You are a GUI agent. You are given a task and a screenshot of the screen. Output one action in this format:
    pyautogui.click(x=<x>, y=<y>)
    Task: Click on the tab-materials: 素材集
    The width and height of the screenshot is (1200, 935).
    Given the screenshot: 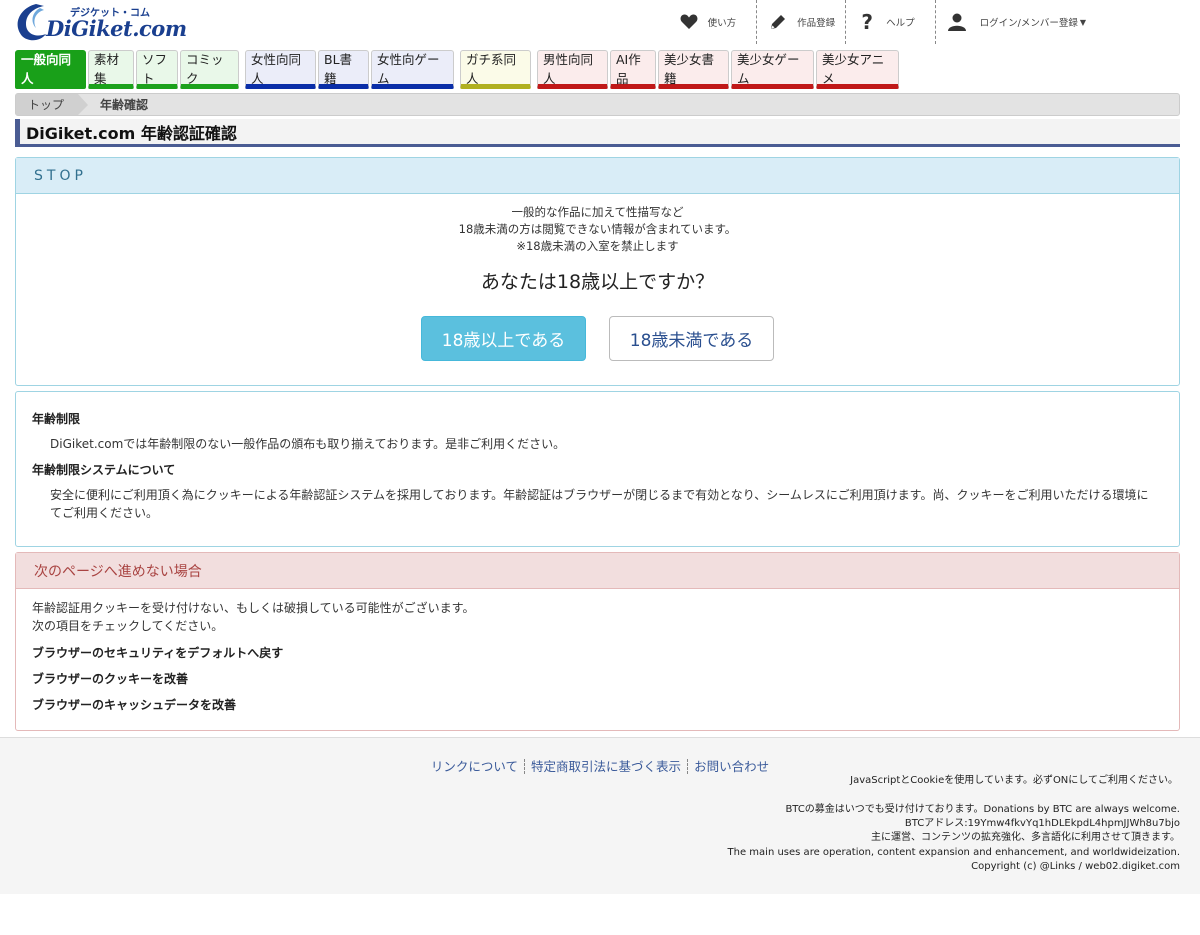 What is the action you would take?
    pyautogui.click(x=111, y=69)
    